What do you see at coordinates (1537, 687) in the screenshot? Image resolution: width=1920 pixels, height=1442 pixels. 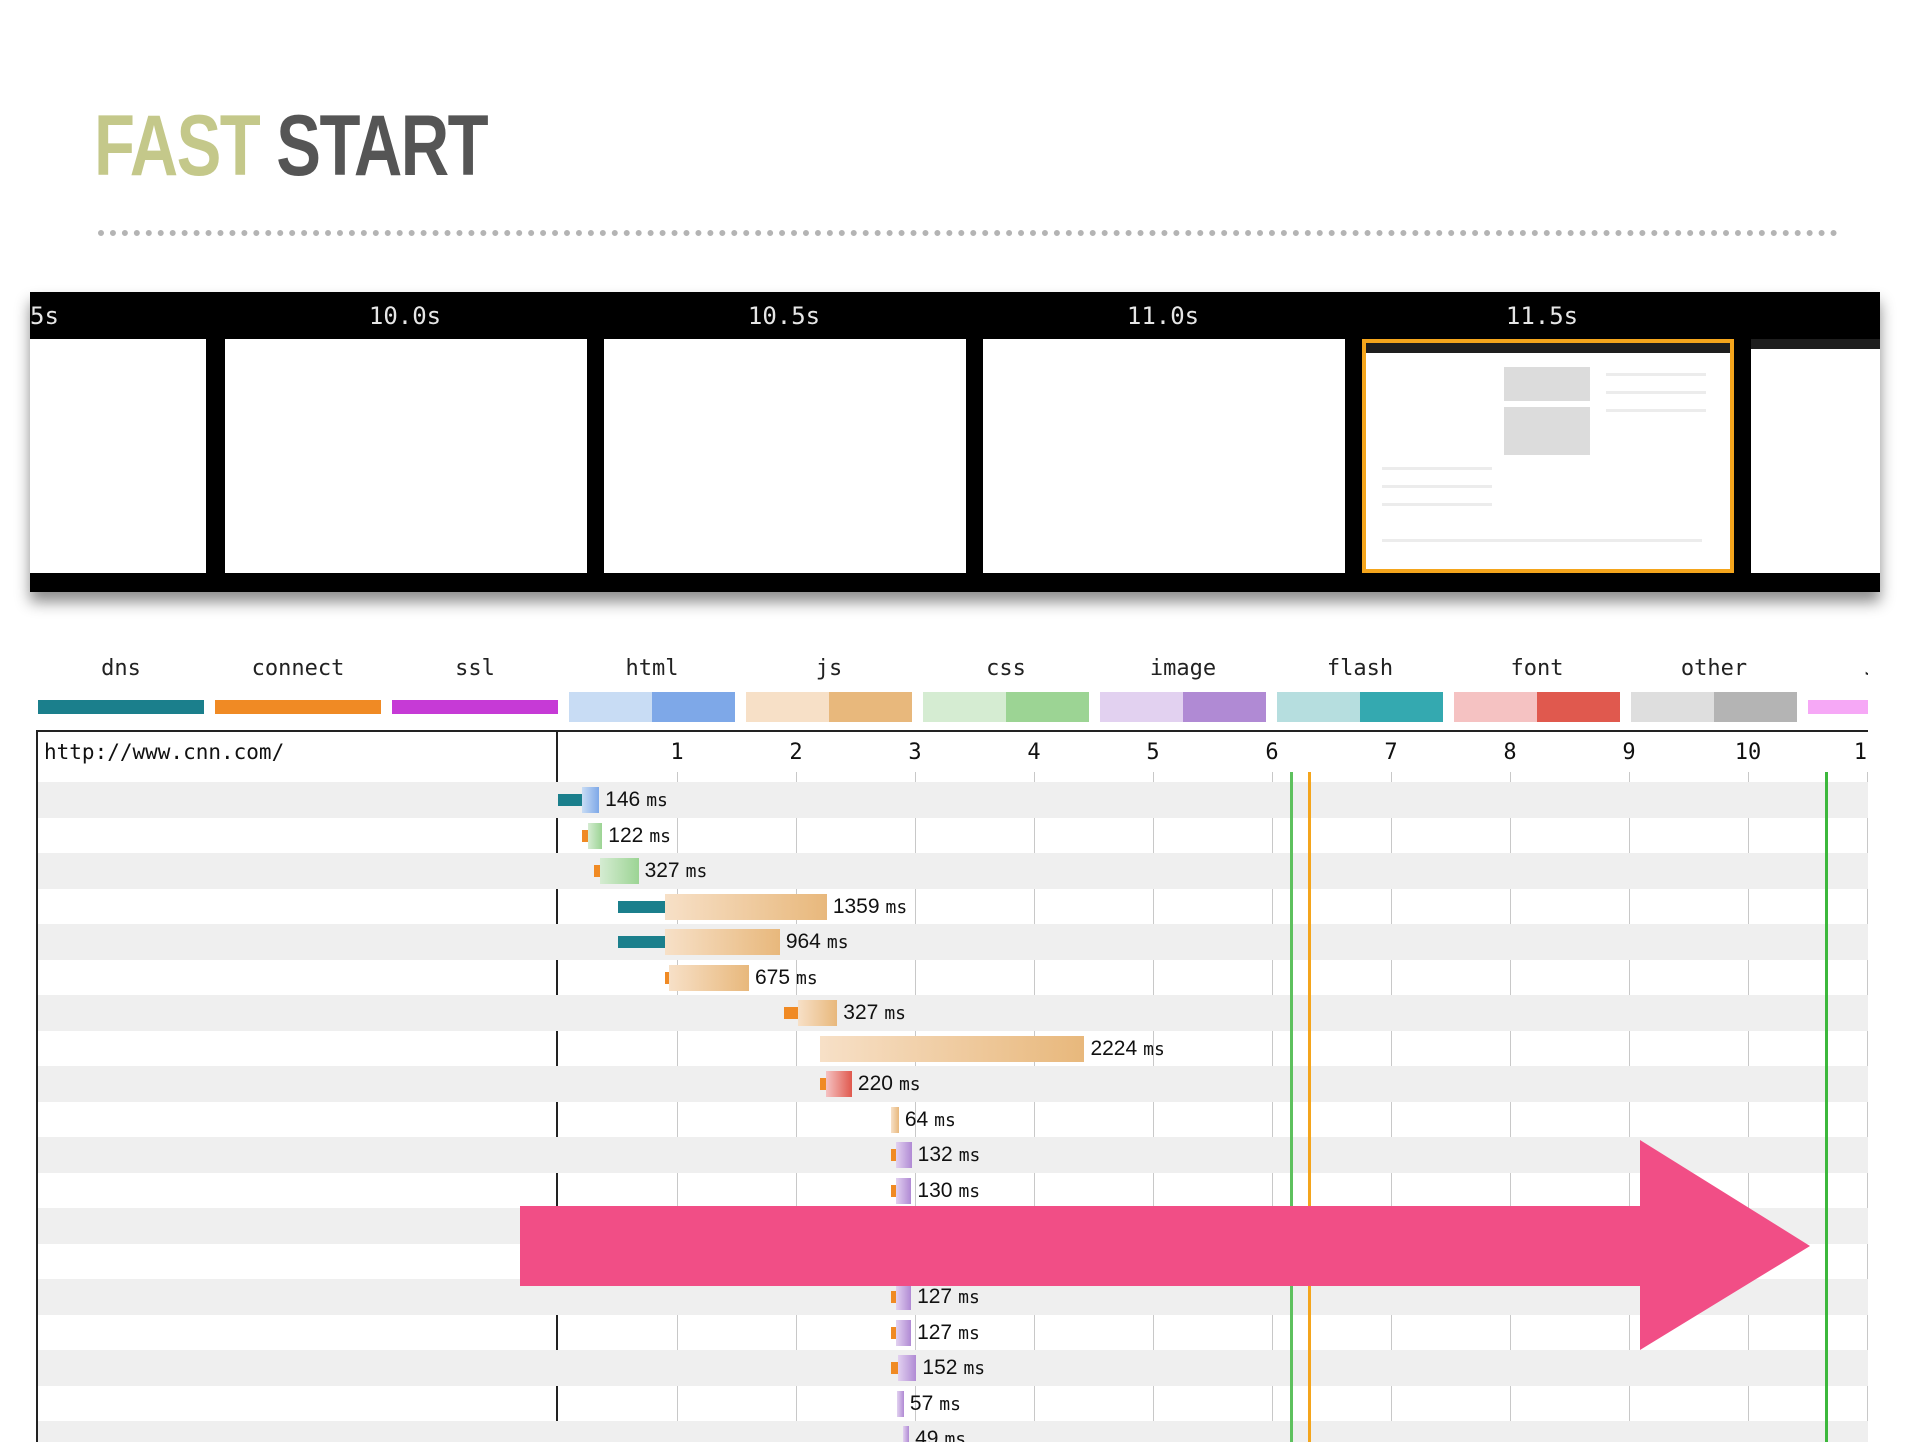 I see `legend-item: font` at bounding box center [1537, 687].